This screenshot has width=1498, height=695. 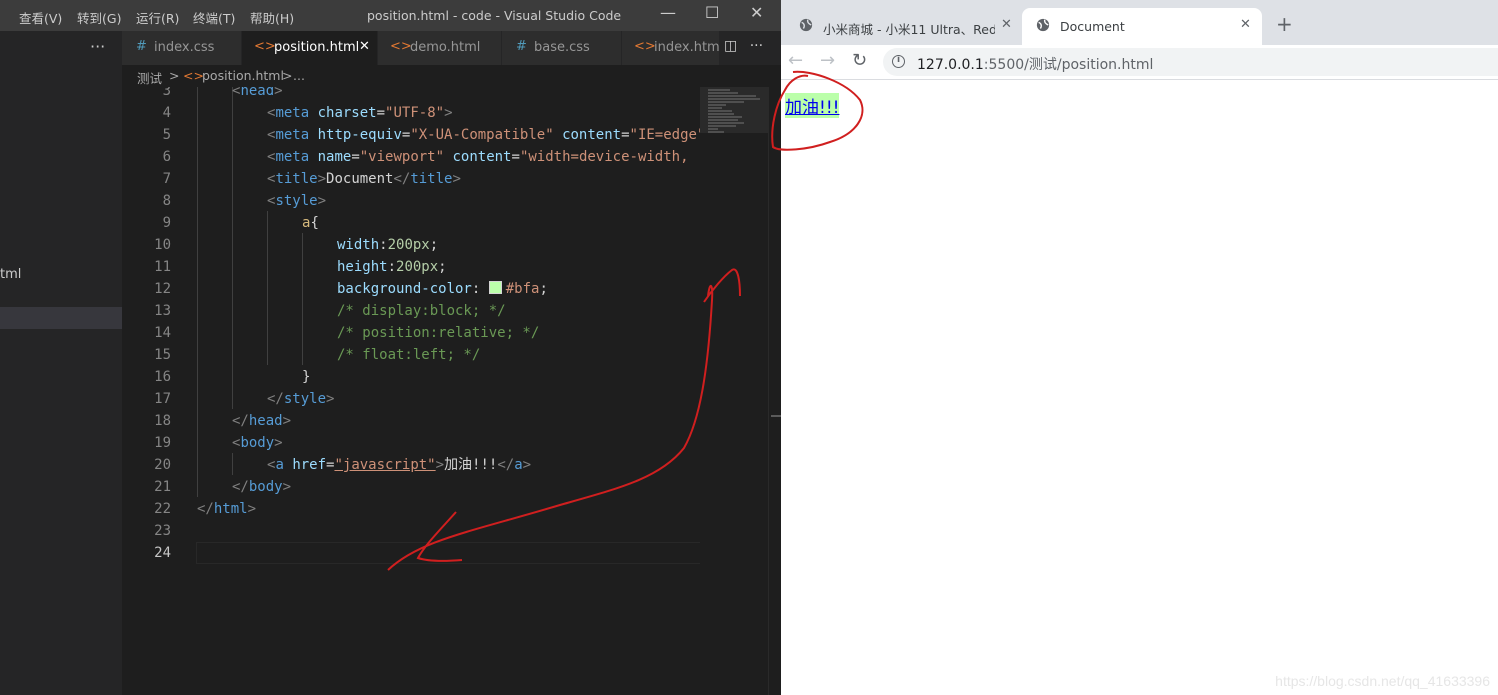 I want to click on new-tab-button: +, so click(x=1284, y=24).